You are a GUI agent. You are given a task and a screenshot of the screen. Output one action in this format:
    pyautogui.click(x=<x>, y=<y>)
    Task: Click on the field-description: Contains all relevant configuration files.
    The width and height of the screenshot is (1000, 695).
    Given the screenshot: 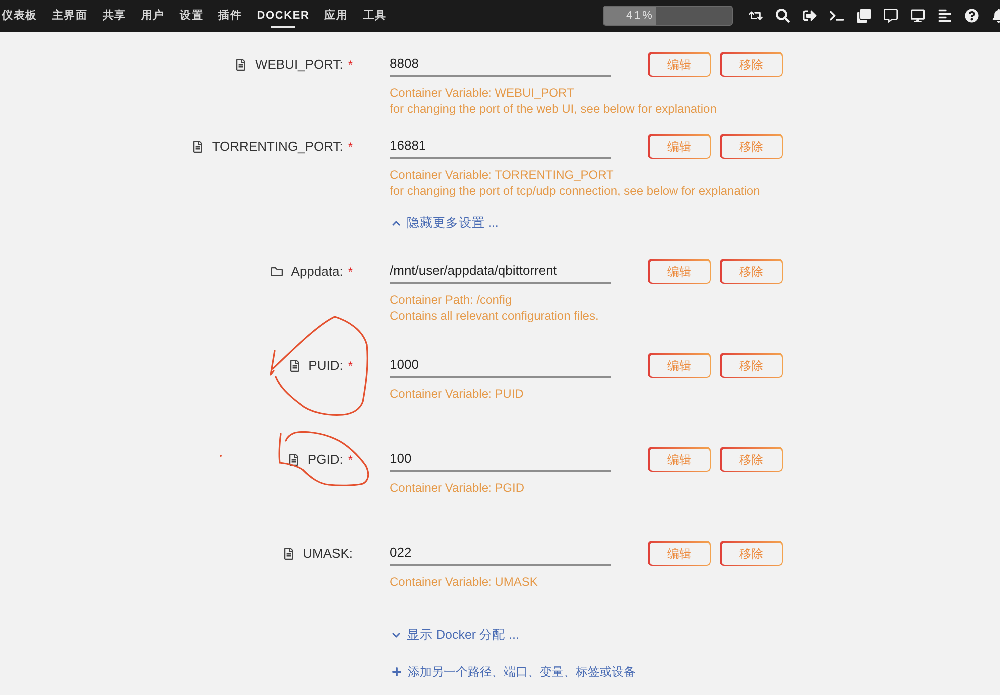 What is the action you would take?
    pyautogui.click(x=494, y=316)
    